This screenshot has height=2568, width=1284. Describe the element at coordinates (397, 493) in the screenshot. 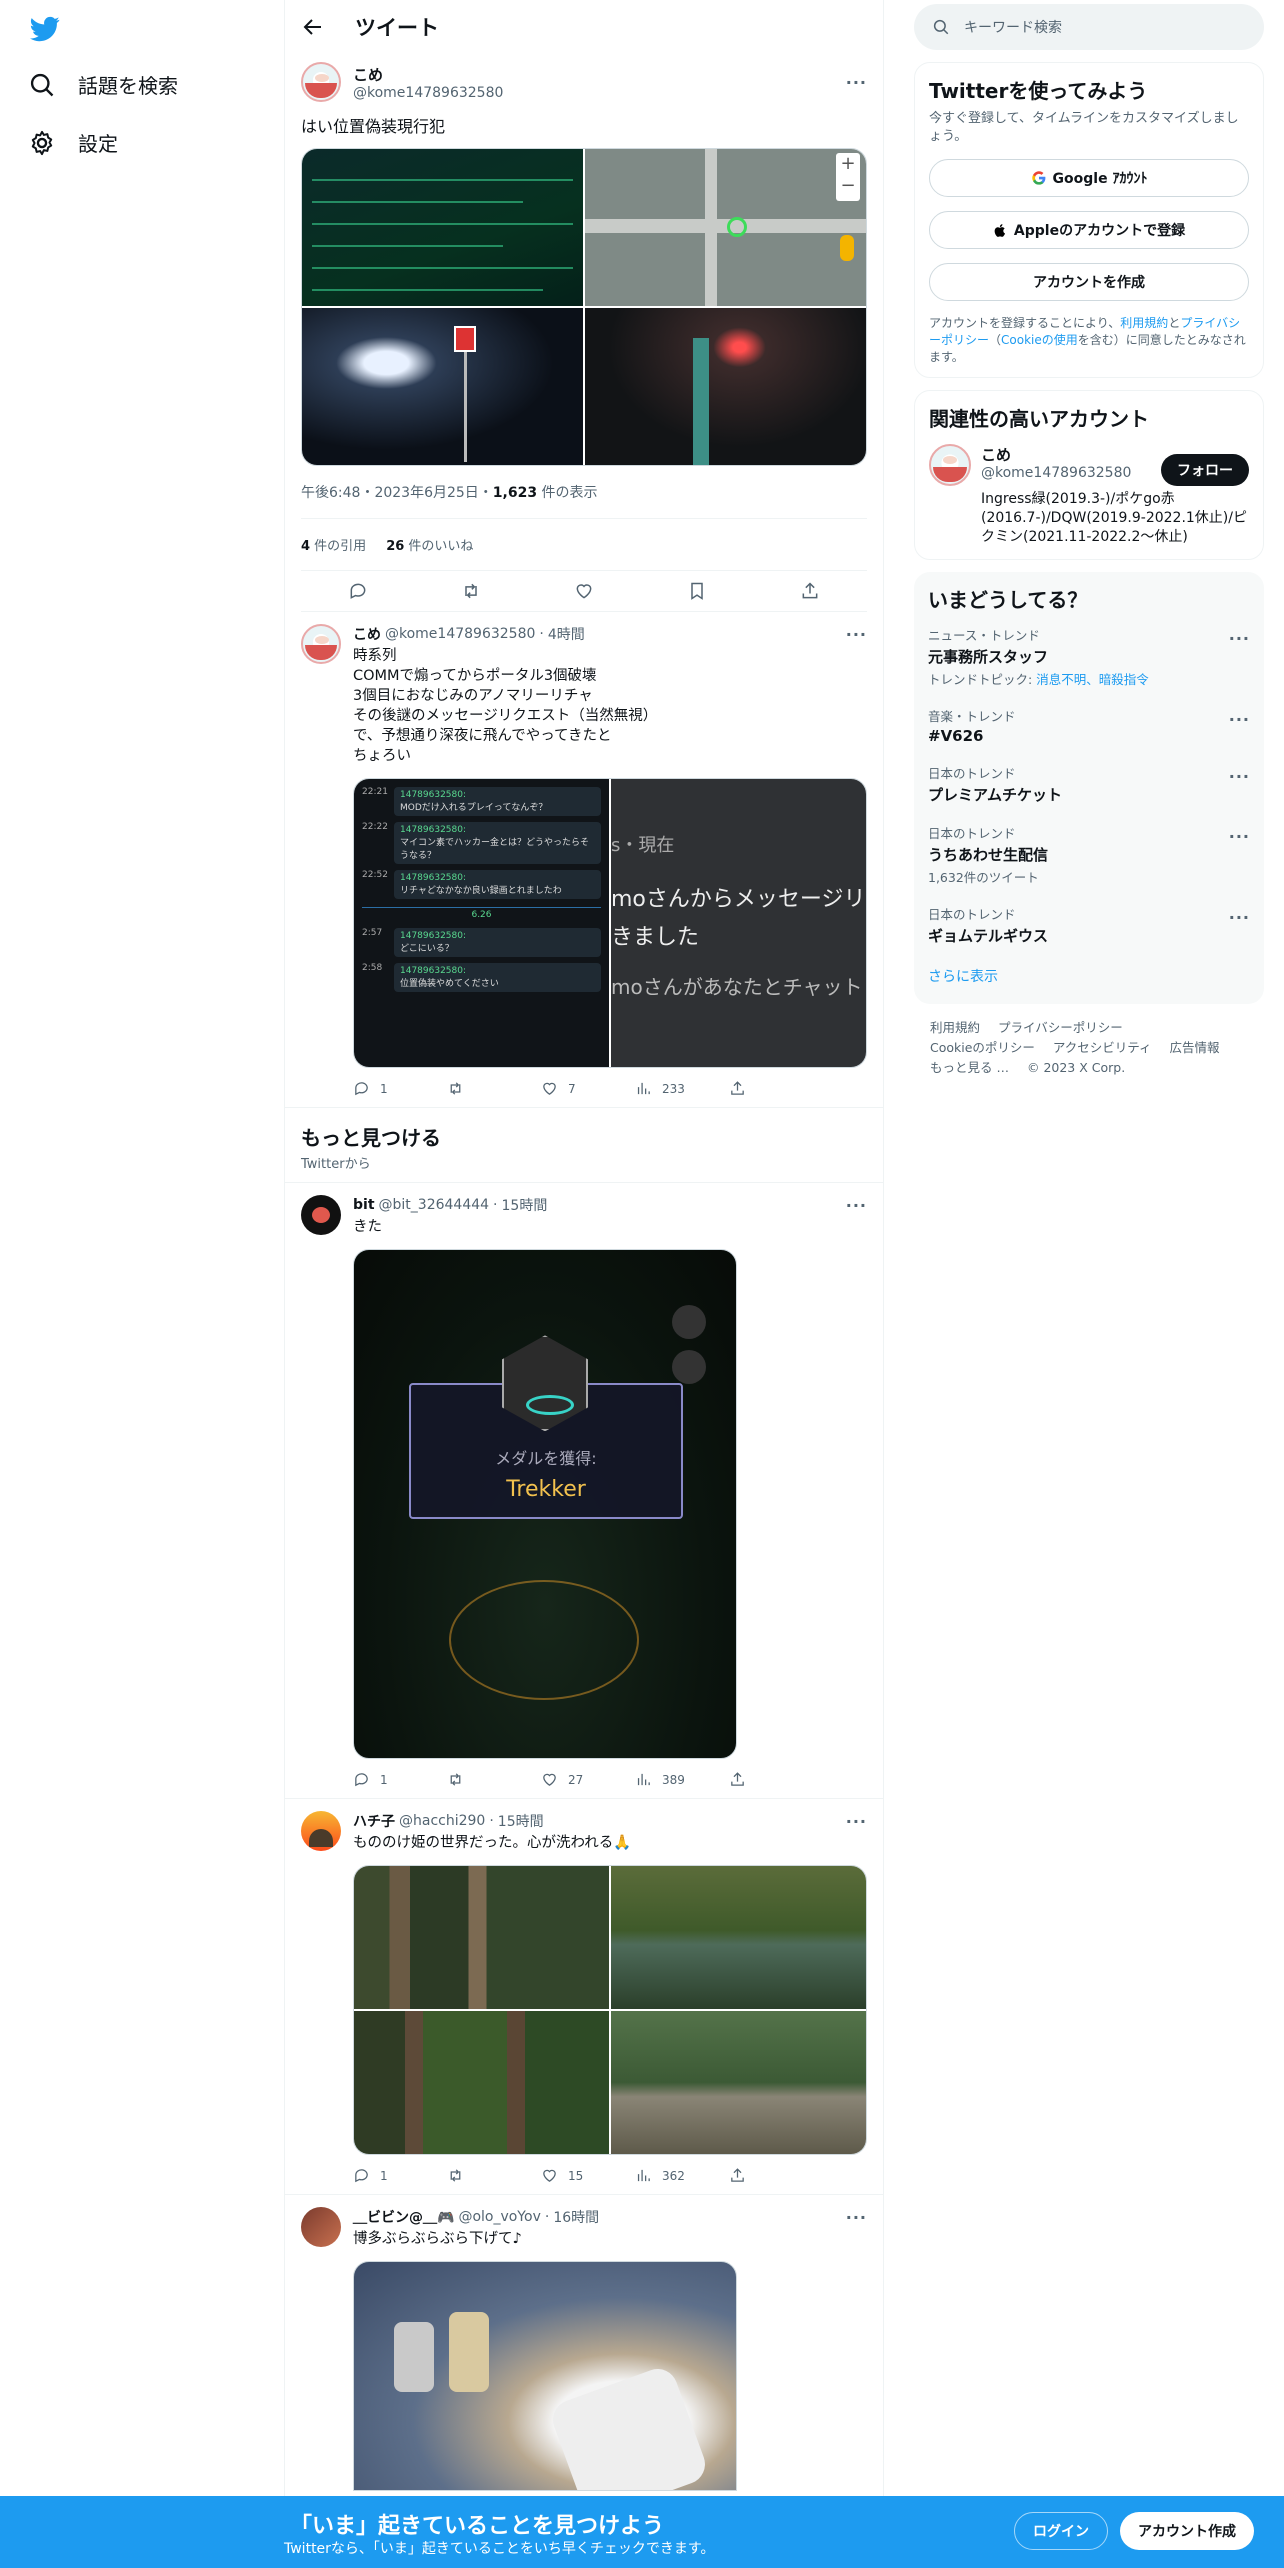

I see `timestamp: 午後6:48・2023年6月25日・` at that location.